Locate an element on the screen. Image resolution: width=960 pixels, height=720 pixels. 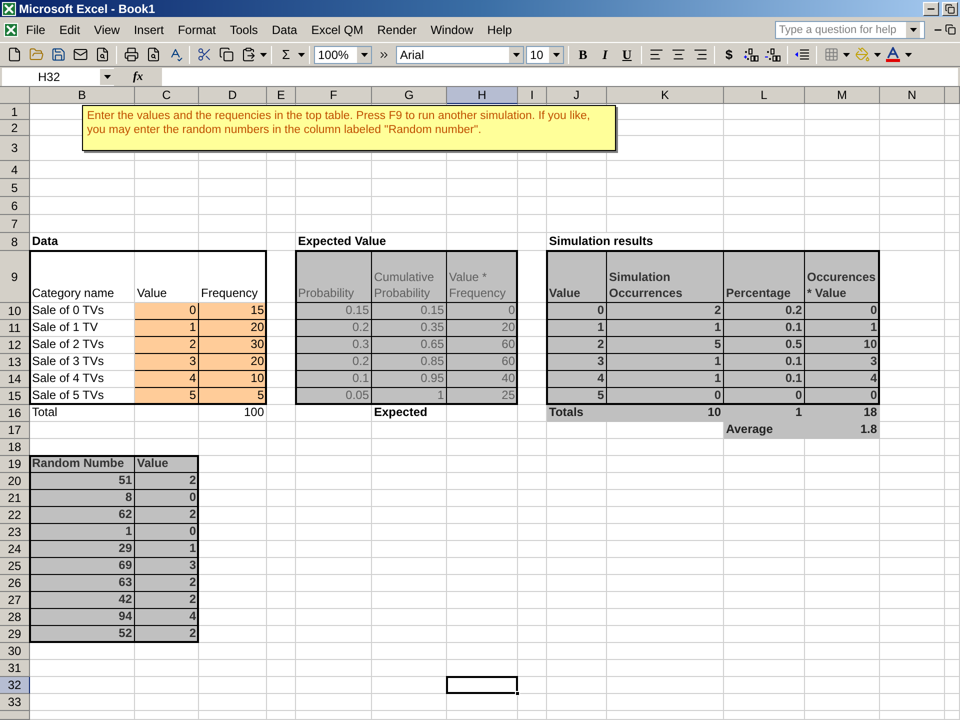
column-header: G is located at coordinates (409, 95).